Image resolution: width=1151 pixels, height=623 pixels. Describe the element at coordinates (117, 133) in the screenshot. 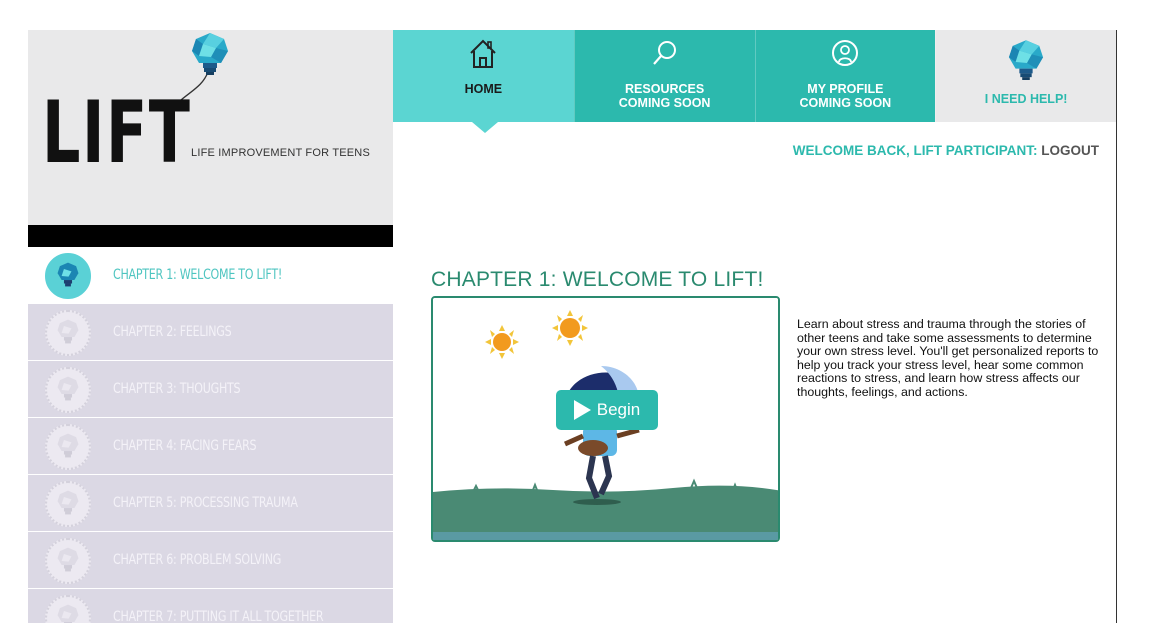

I see `lift-wordmark: LIFT` at that location.